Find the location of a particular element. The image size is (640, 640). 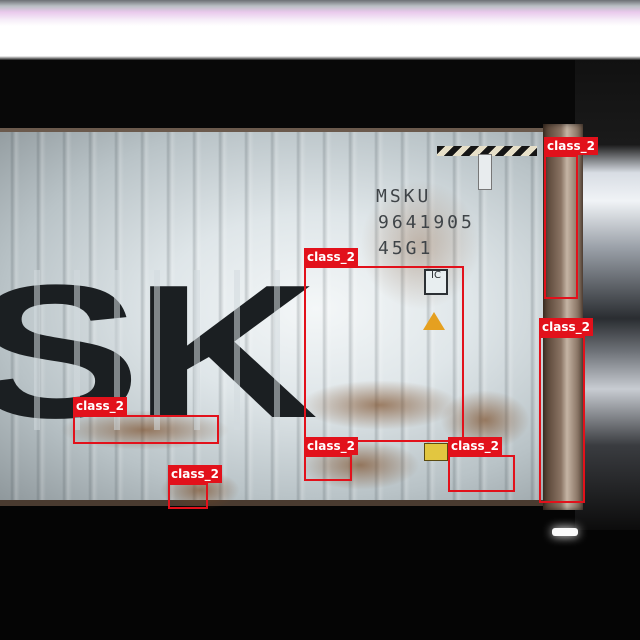

type-code: 45G1 is located at coordinates (406, 248).